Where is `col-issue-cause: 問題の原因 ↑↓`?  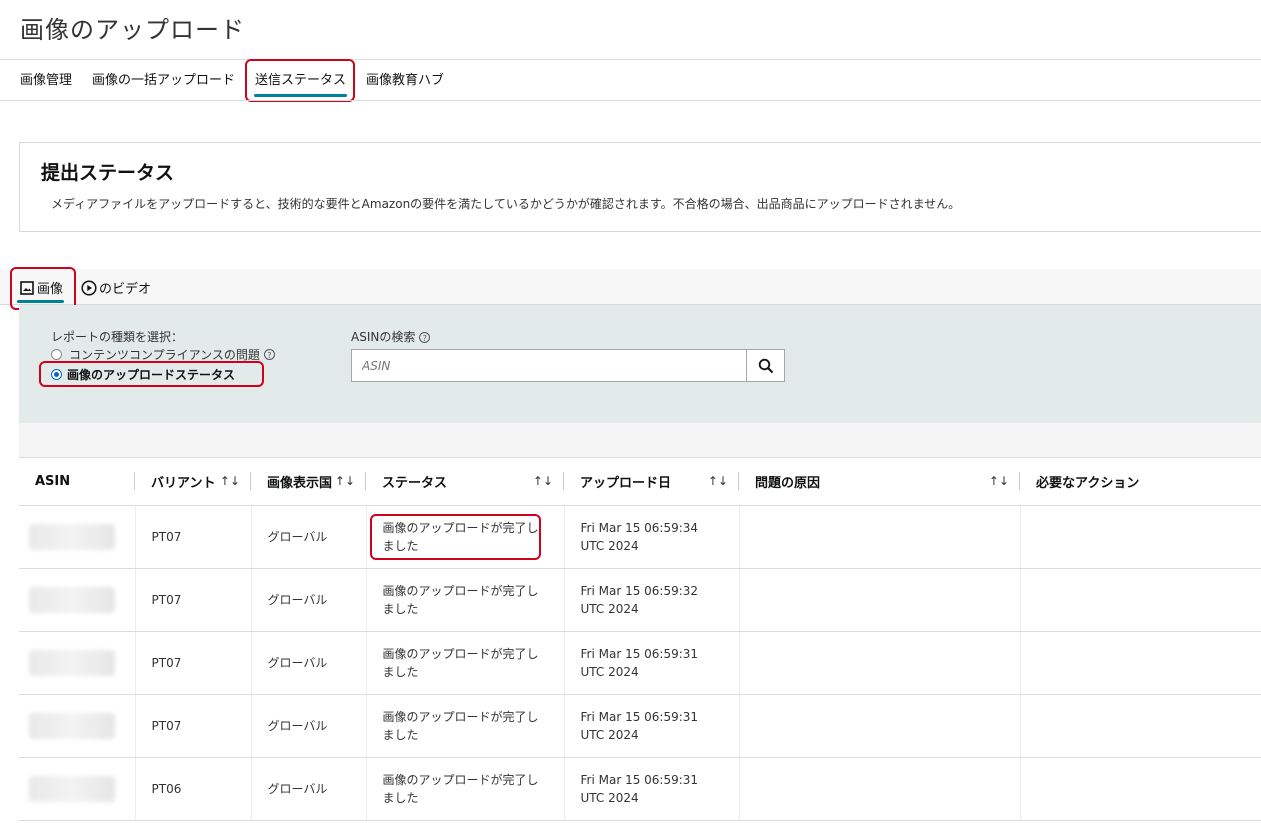 col-issue-cause: 問題の原因 ↑↓ is located at coordinates (879, 482).